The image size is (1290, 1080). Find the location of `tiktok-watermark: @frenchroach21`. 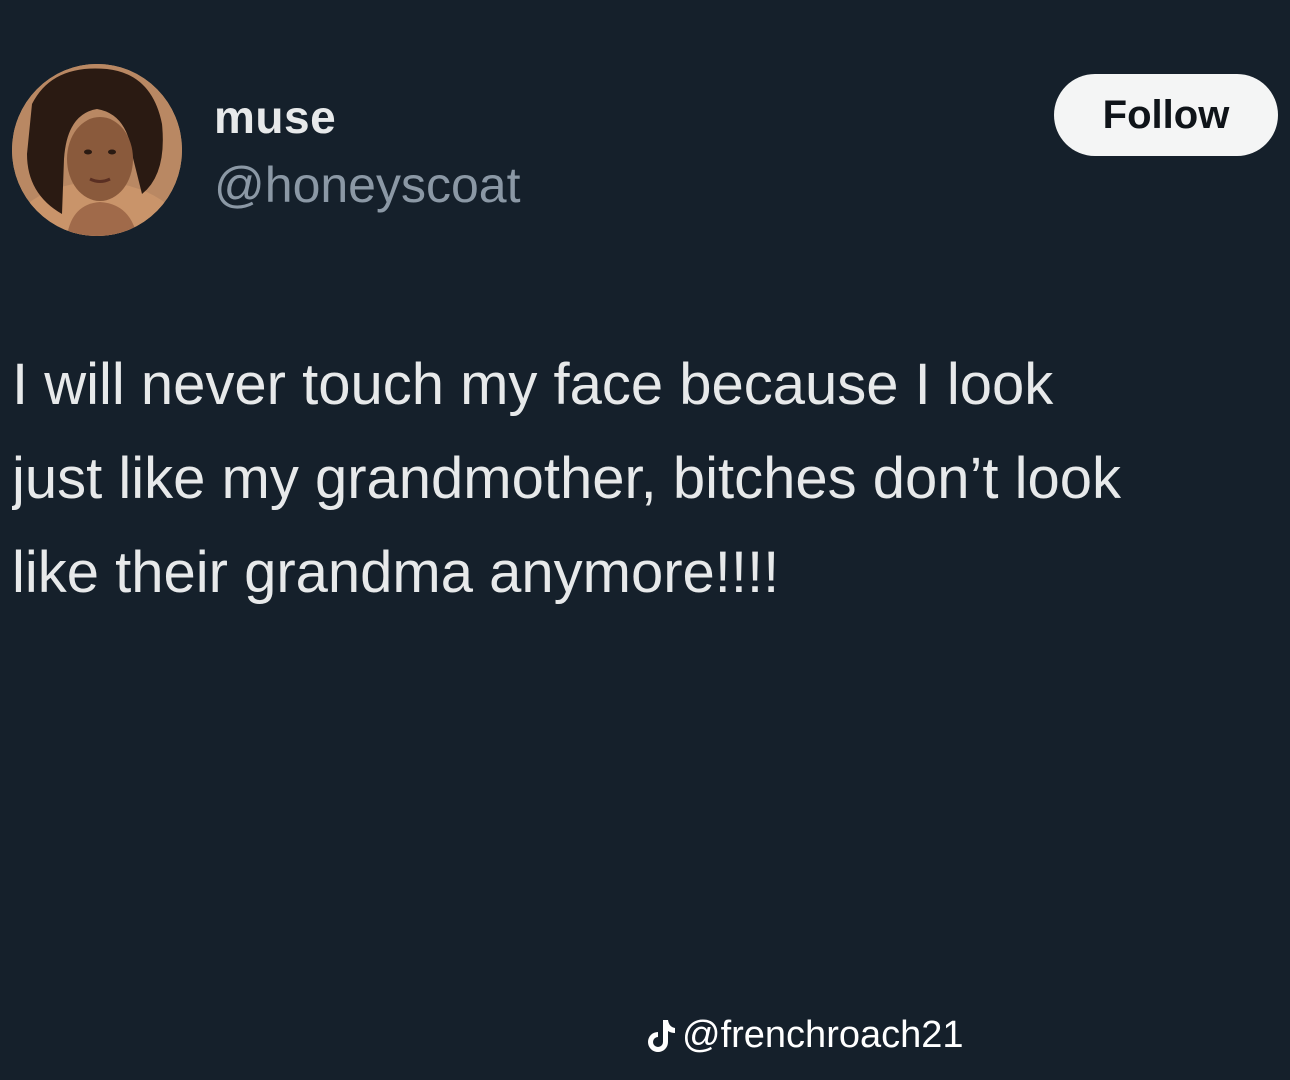

tiktok-watermark: @frenchroach21 is located at coordinates (805, 1035).